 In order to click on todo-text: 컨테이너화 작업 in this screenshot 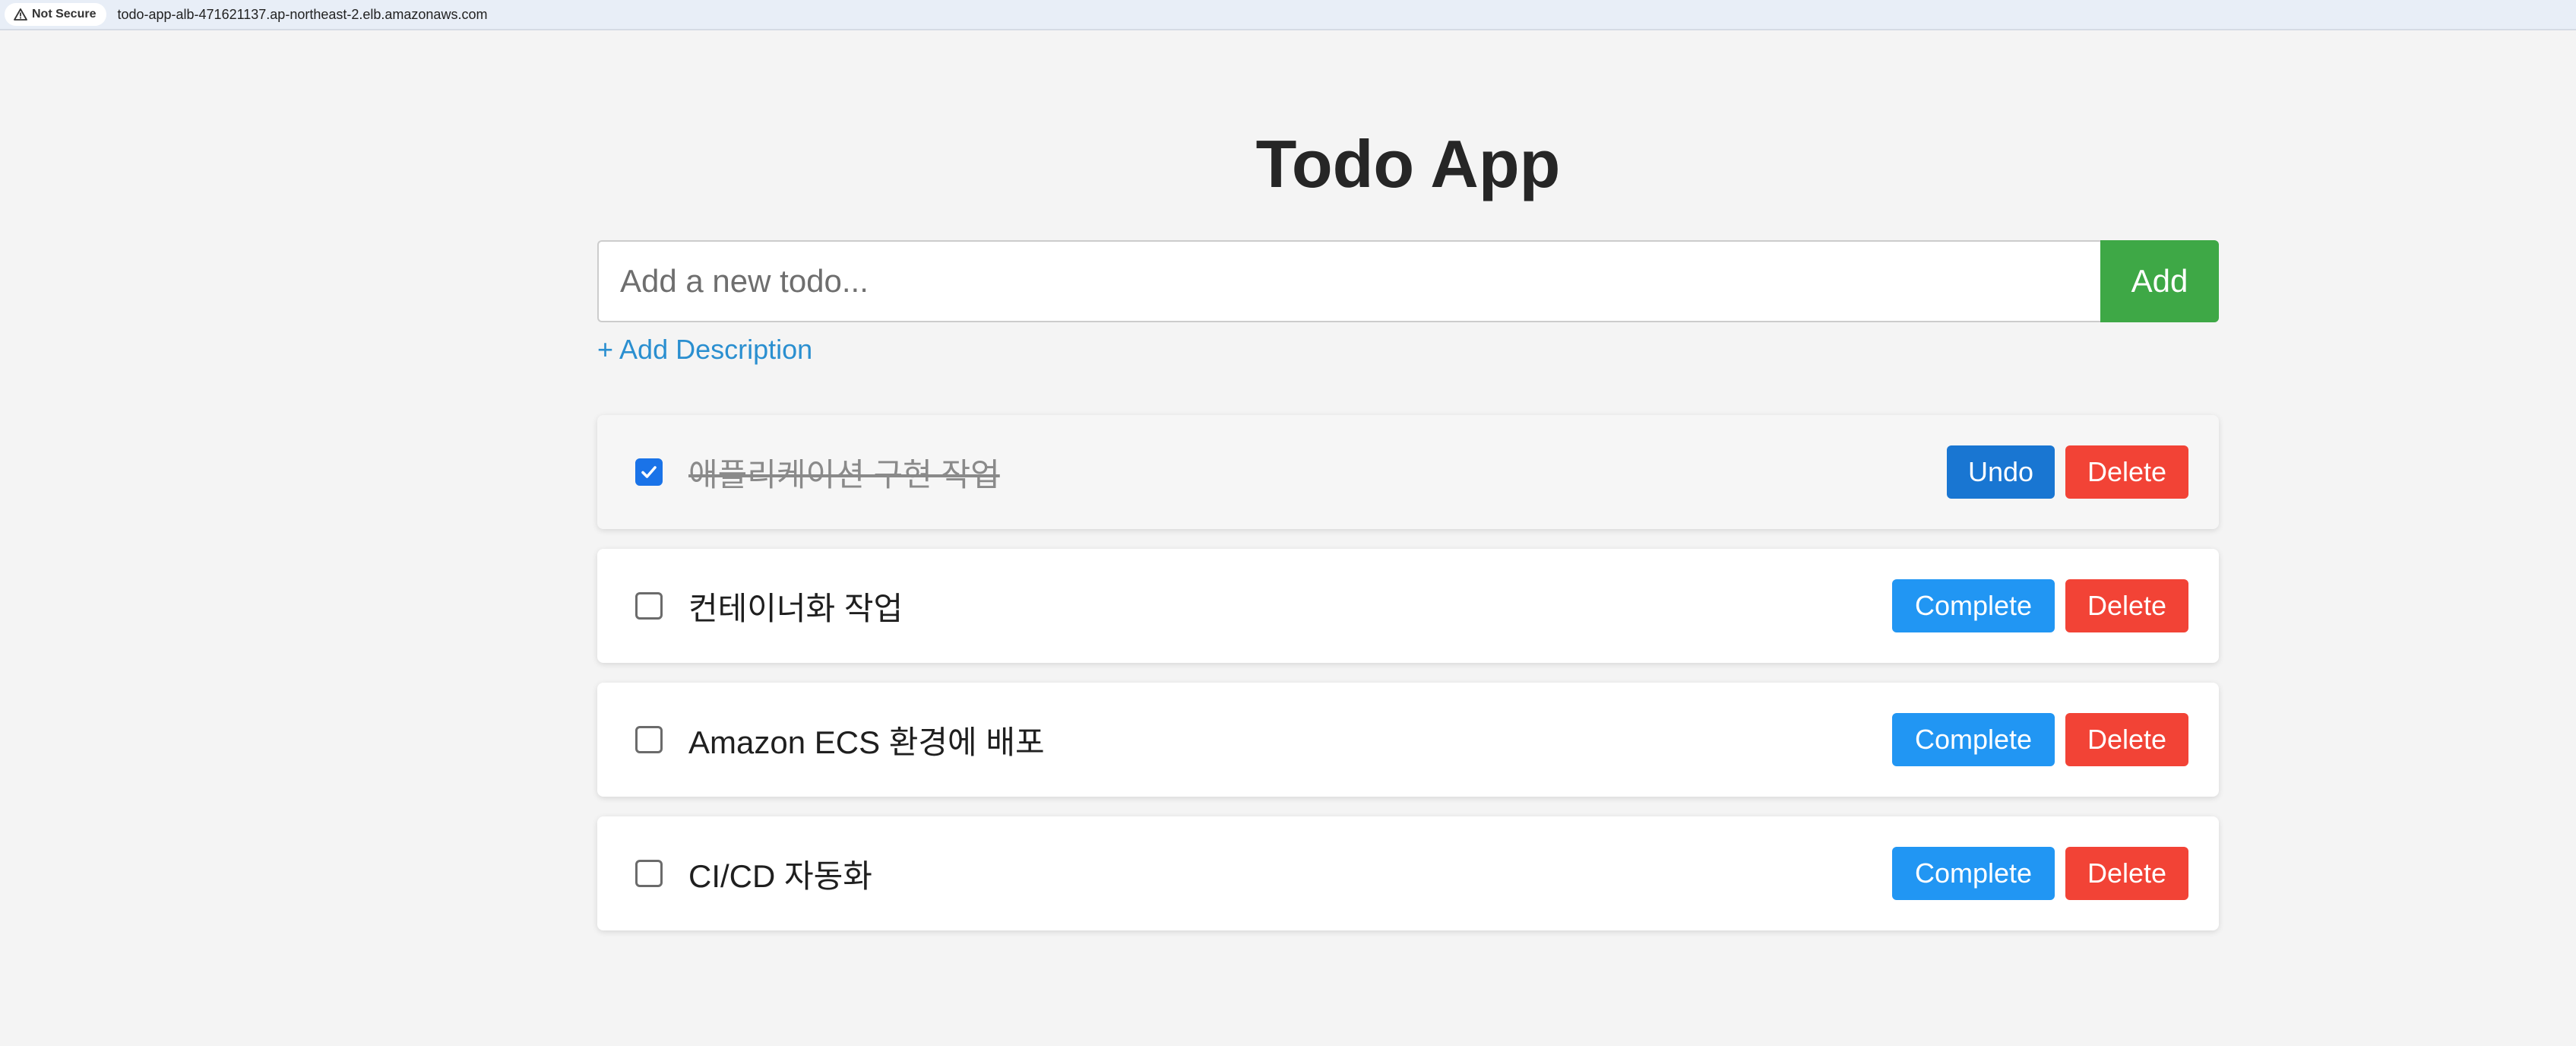, I will do `click(795, 608)`.